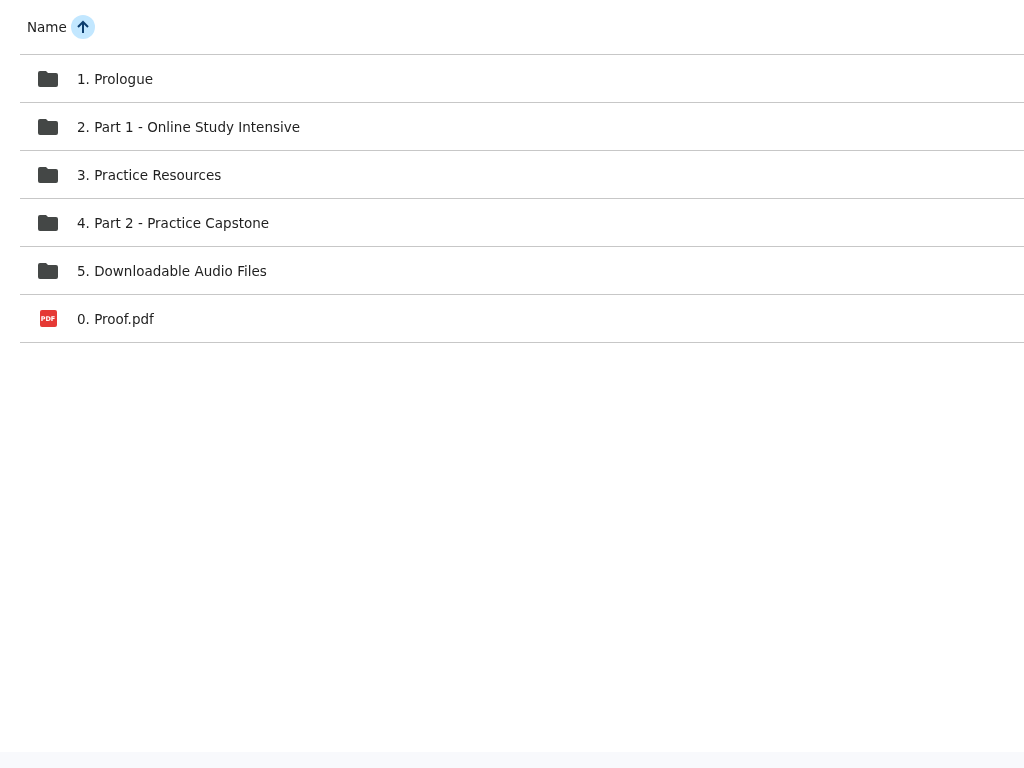  What do you see at coordinates (522, 223) in the screenshot?
I see `file-row: 4. Part 2 - Practice Capstone` at bounding box center [522, 223].